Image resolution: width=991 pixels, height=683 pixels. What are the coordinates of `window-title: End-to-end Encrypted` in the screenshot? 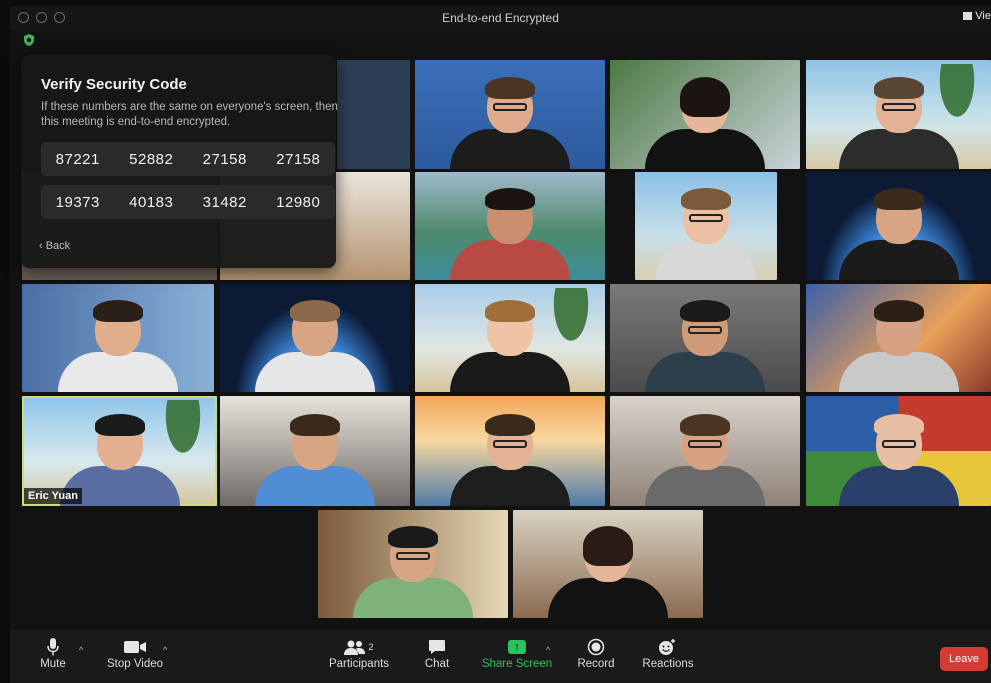 It's located at (500, 18).